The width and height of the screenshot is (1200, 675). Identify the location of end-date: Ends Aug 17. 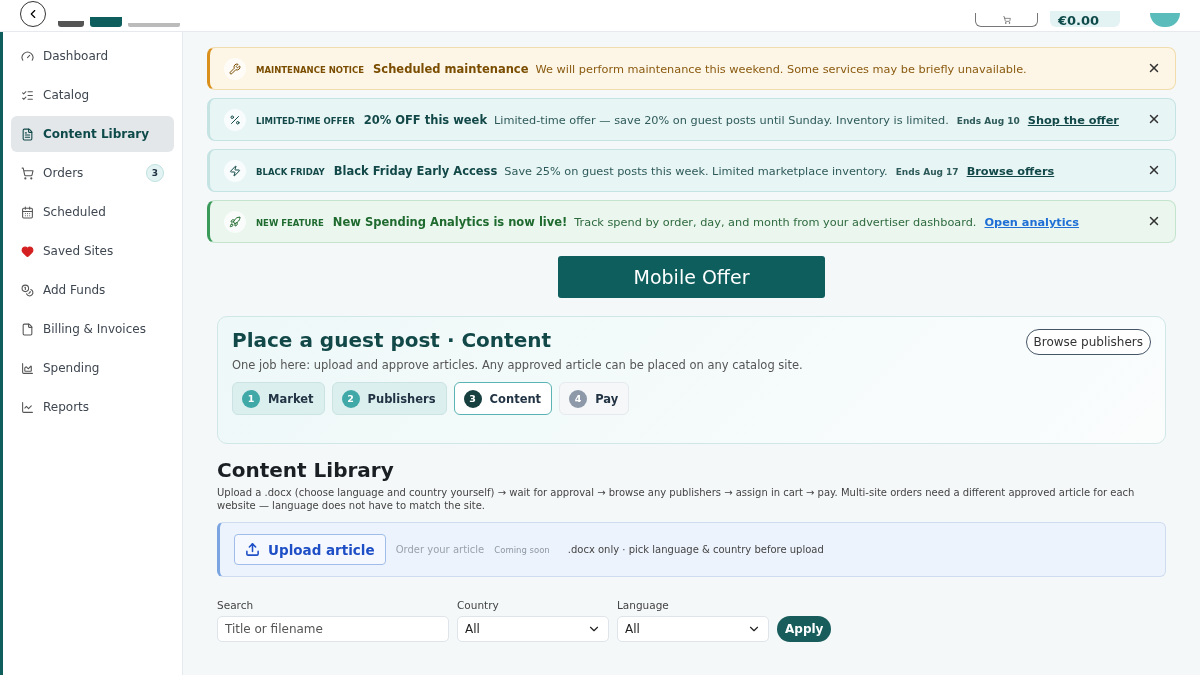
(927, 172).